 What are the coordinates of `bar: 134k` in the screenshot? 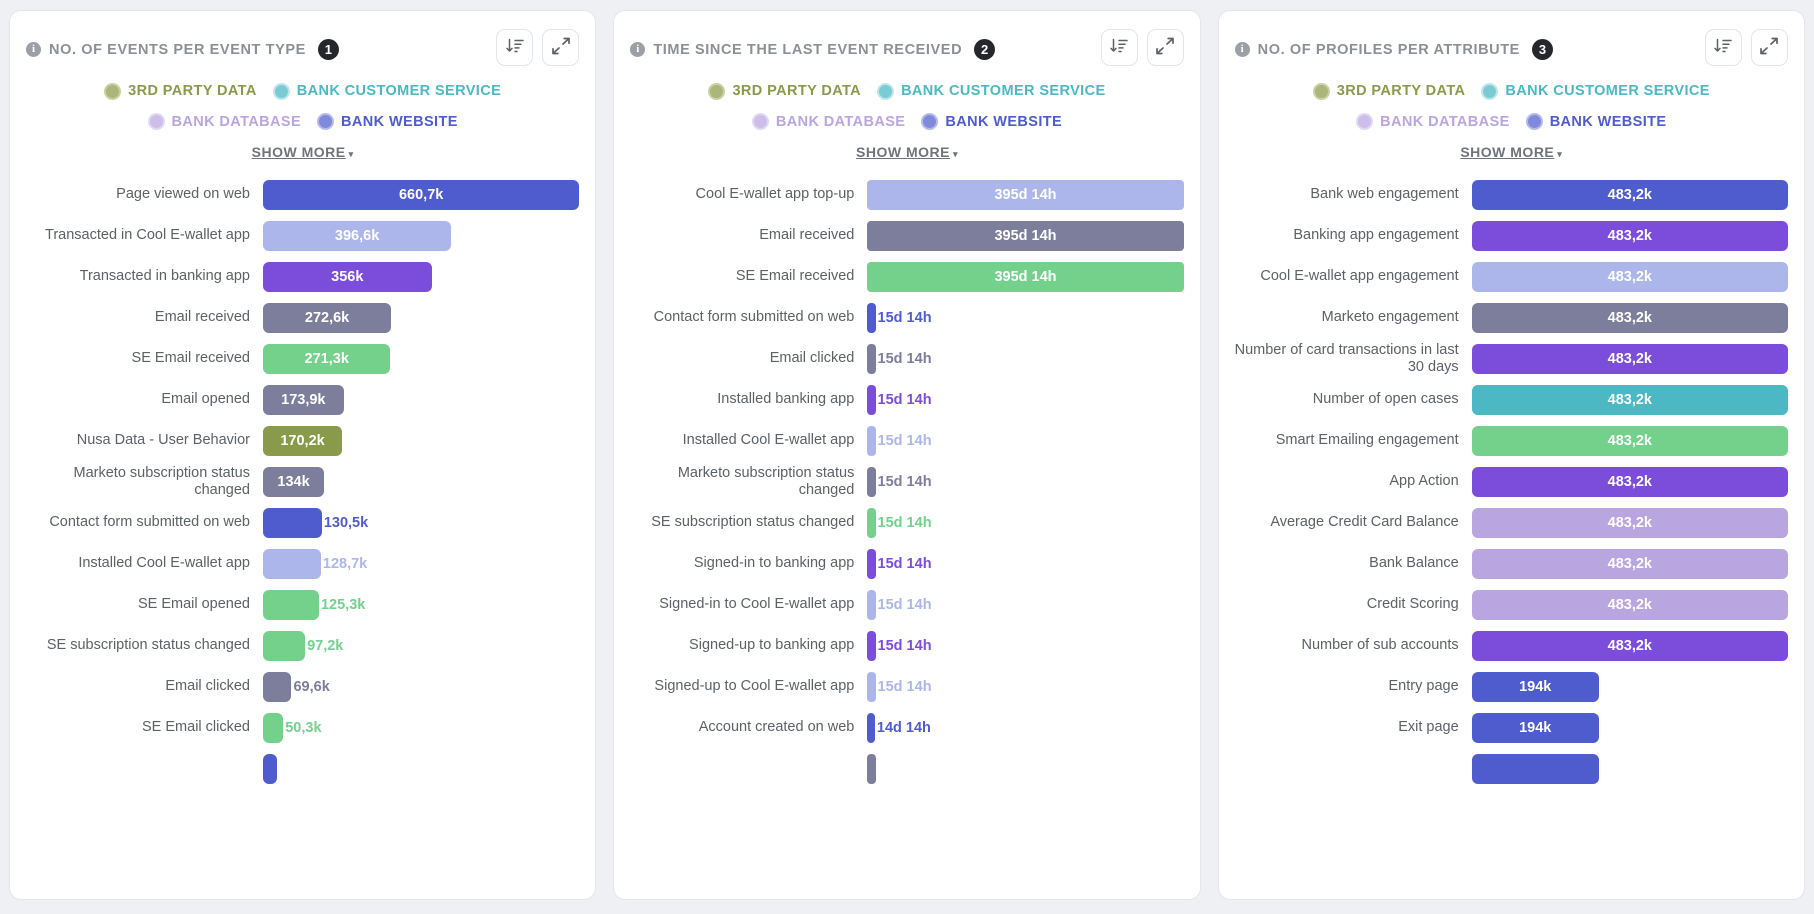 It's located at (294, 481).